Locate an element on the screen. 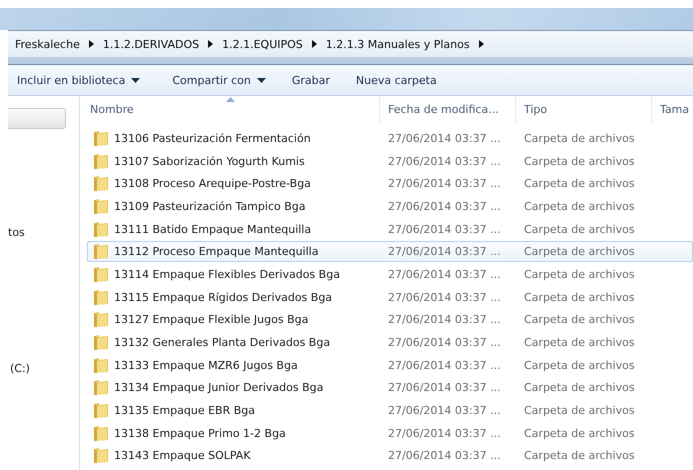 This screenshot has height=470, width=693. folder-name: 13114 Empaque Flexibles Derivados Bga is located at coordinates (227, 274).